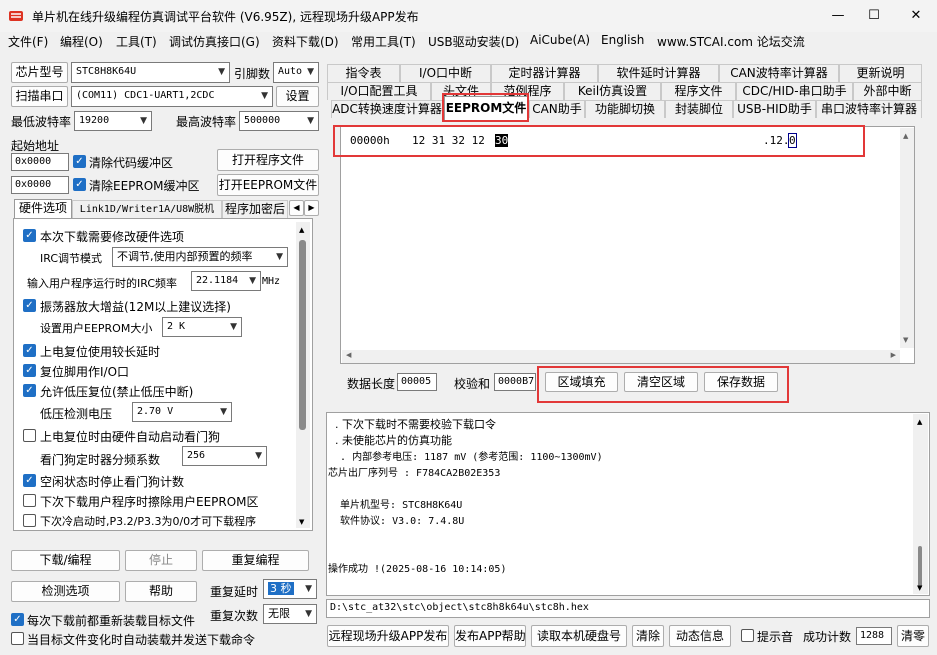 This screenshot has height=655, width=937. I want to click on repeat-count-select: 无限 ▼, so click(290, 614).